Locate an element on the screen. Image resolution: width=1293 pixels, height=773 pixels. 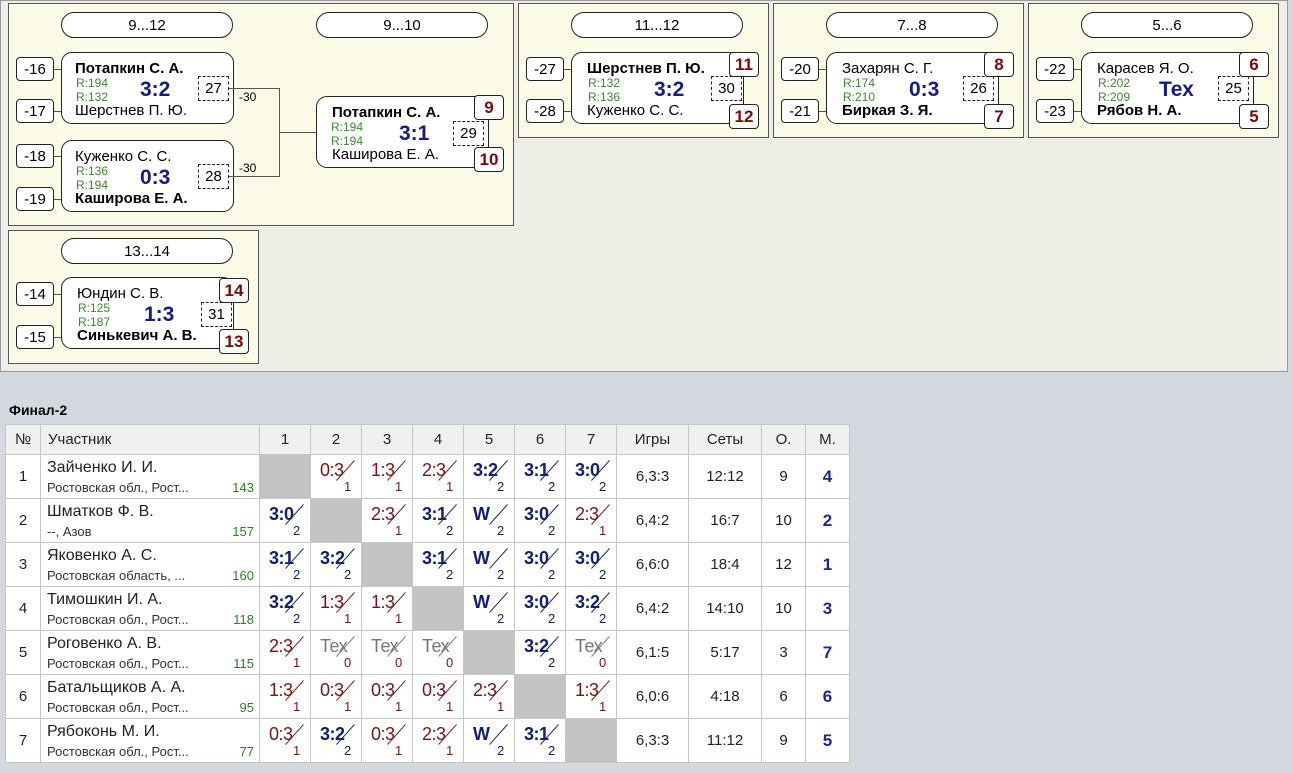
result-score: 3:0 is located at coordinates (536, 558).